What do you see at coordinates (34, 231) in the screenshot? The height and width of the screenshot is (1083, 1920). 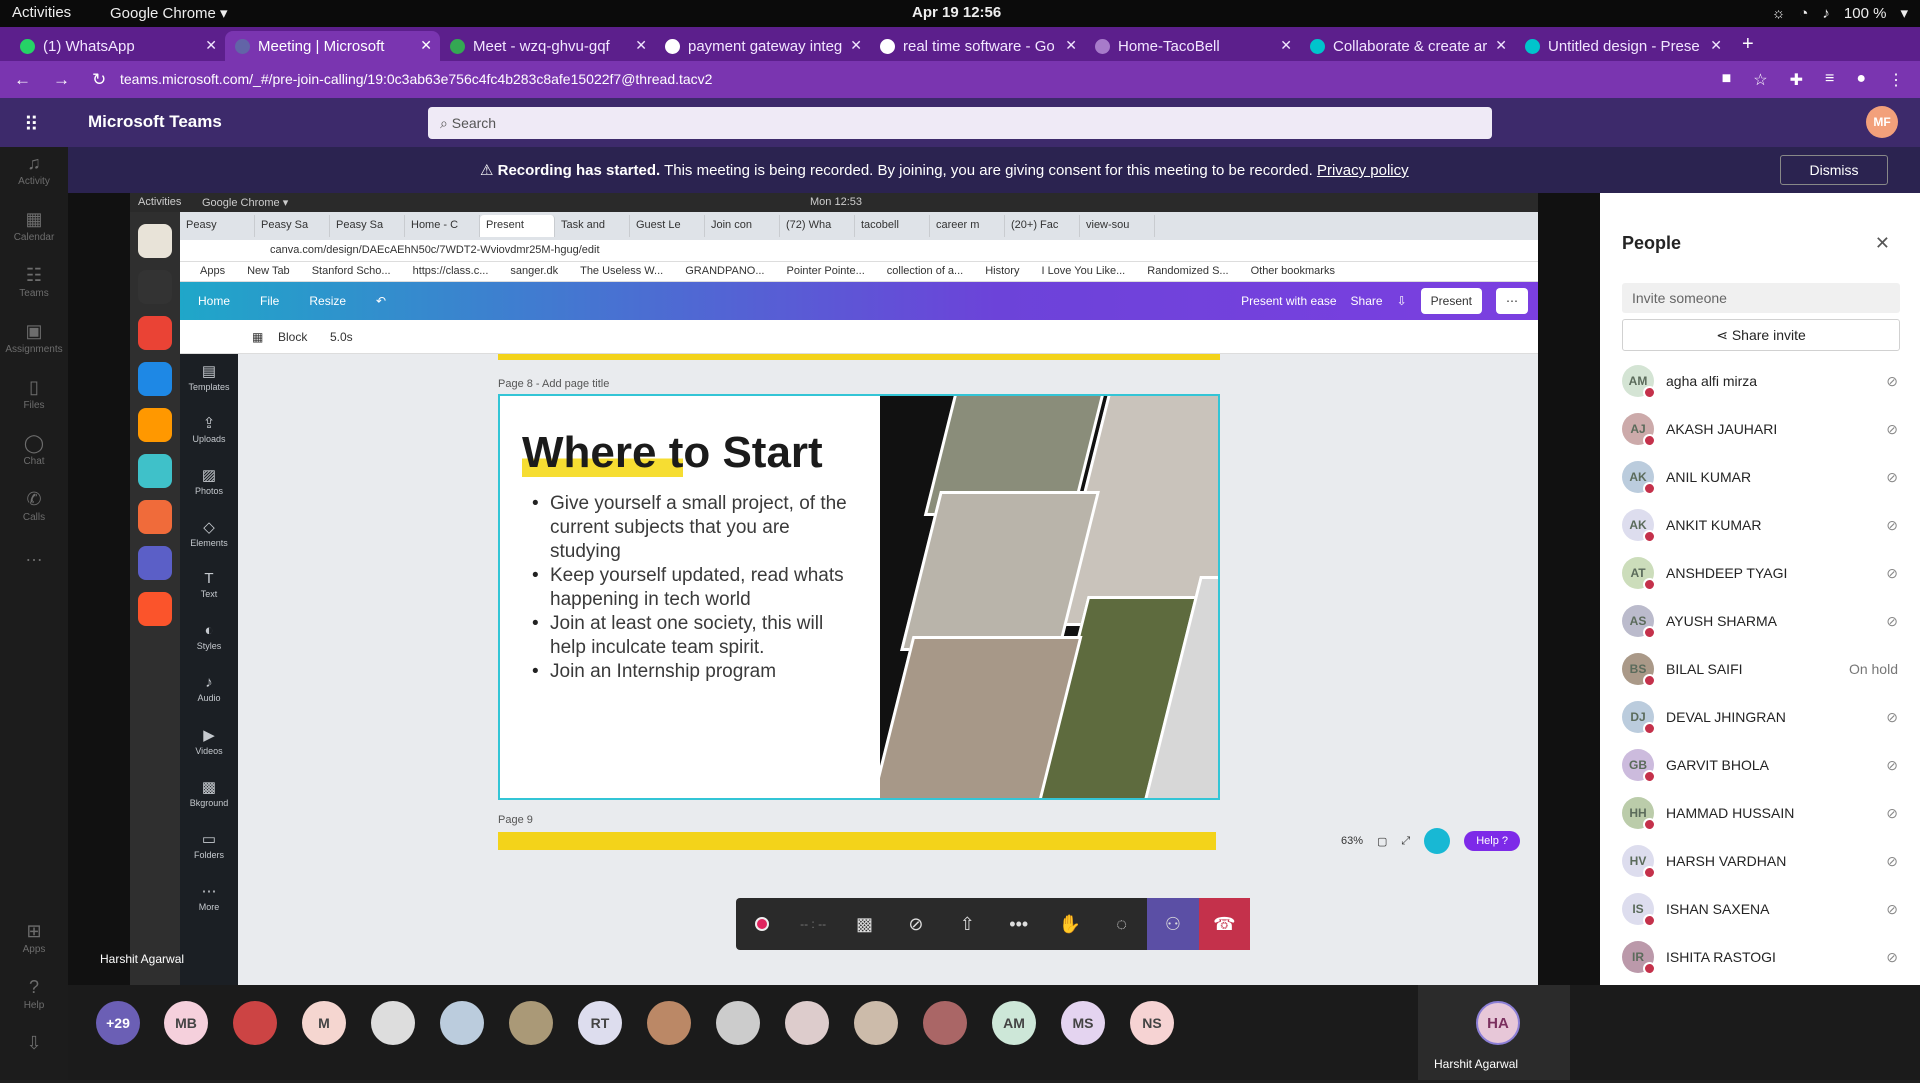 I see `rail-calendar: ▦ Calendar` at bounding box center [34, 231].